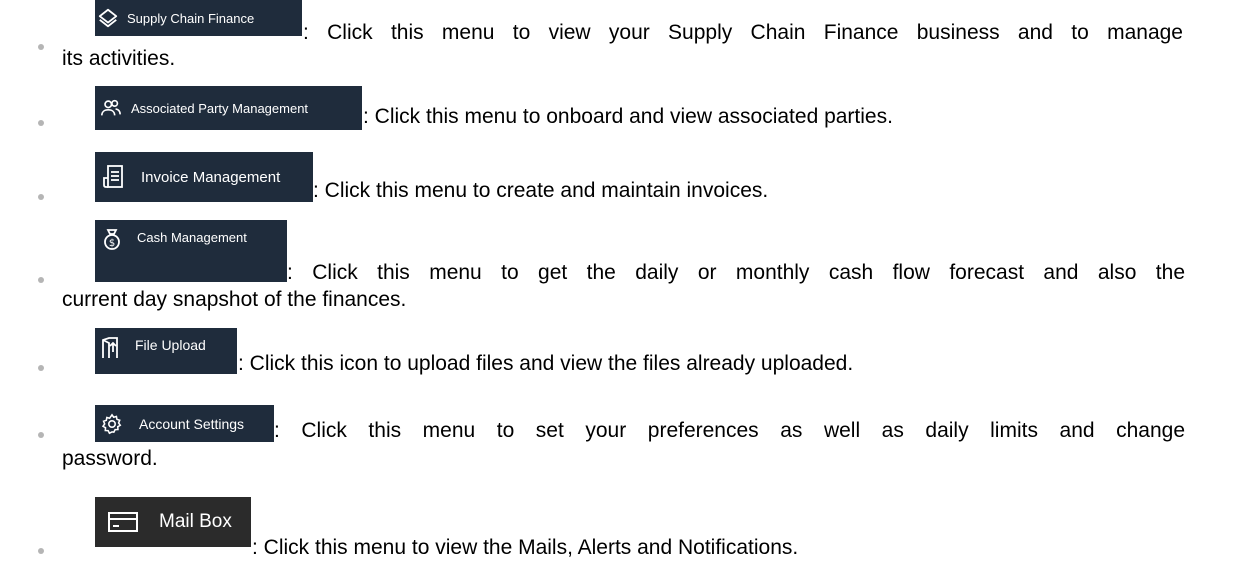 The image size is (1233, 568). Describe the element at coordinates (119, 58) in the screenshot. I see `description-line-2: its activities.` at that location.